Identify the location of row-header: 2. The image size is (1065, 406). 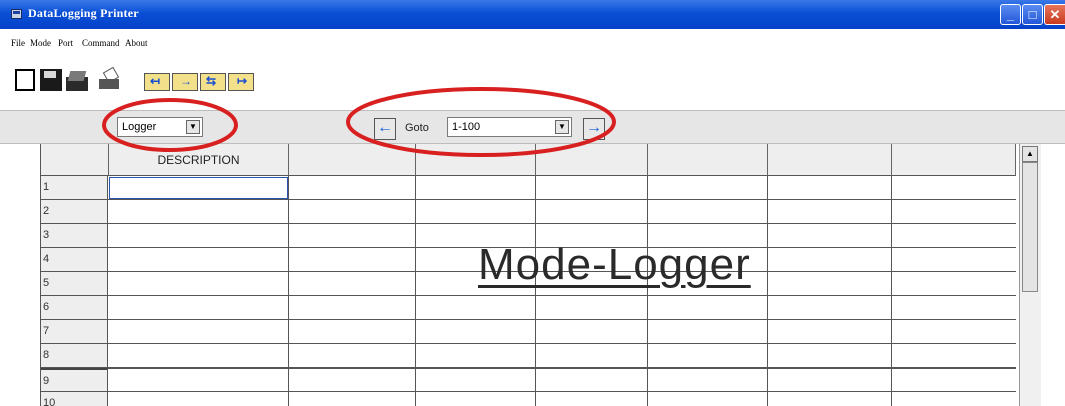
(74, 212).